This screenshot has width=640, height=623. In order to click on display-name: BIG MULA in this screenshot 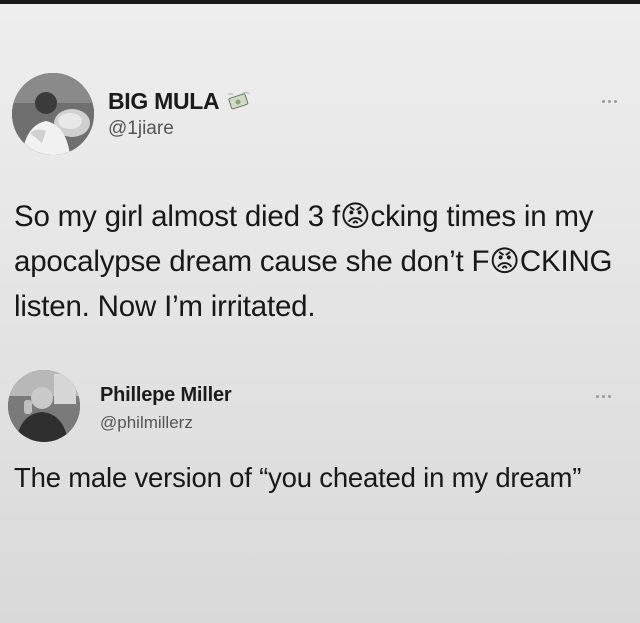, I will do `click(179, 101)`.